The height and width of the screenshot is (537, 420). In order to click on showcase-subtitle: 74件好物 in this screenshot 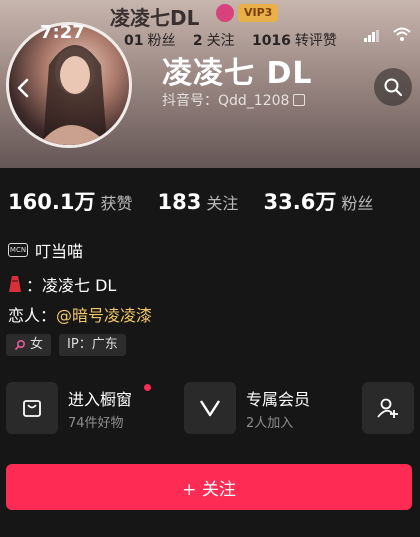, I will do `click(96, 423)`.